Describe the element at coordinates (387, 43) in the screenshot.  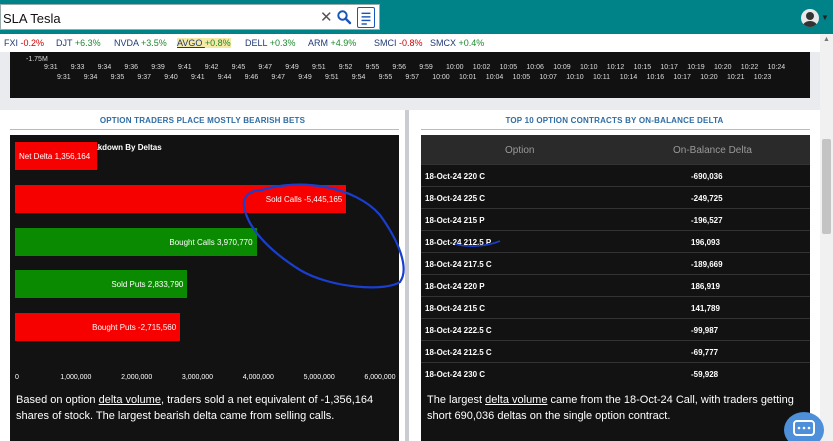
I see `ticker-symbol: SMCI` at that location.